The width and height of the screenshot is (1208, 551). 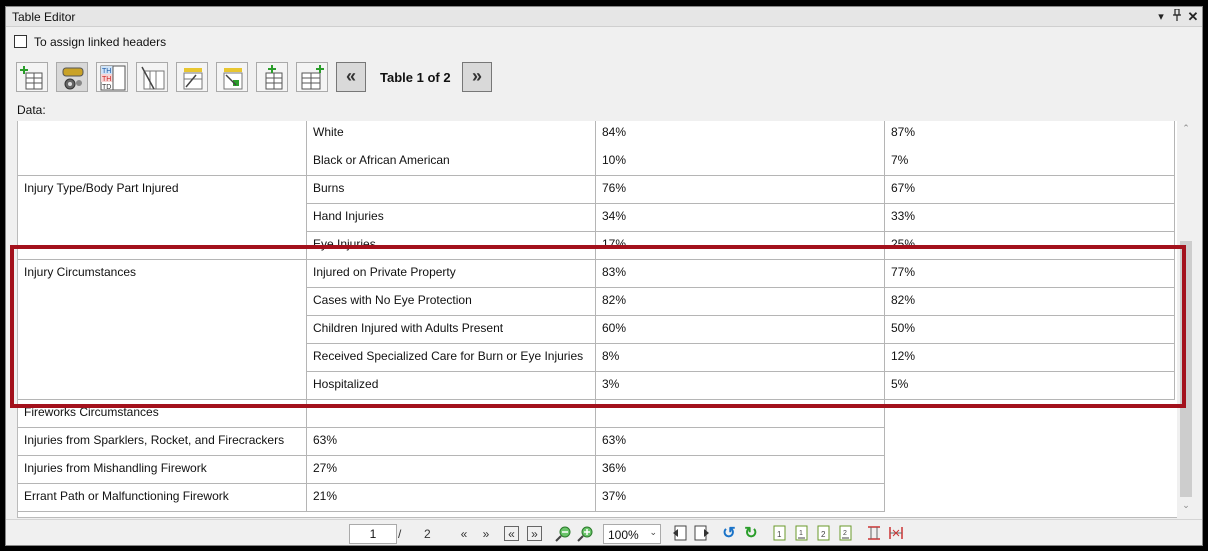 I want to click on table-cell: 8%, so click(x=740, y=358).